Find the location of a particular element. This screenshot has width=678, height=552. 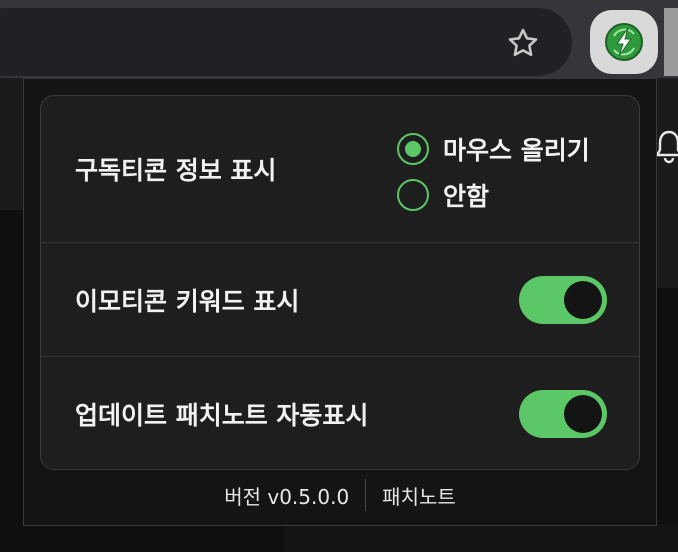

setting-label: 이모티콘 키워드 표시 is located at coordinates (187, 301).